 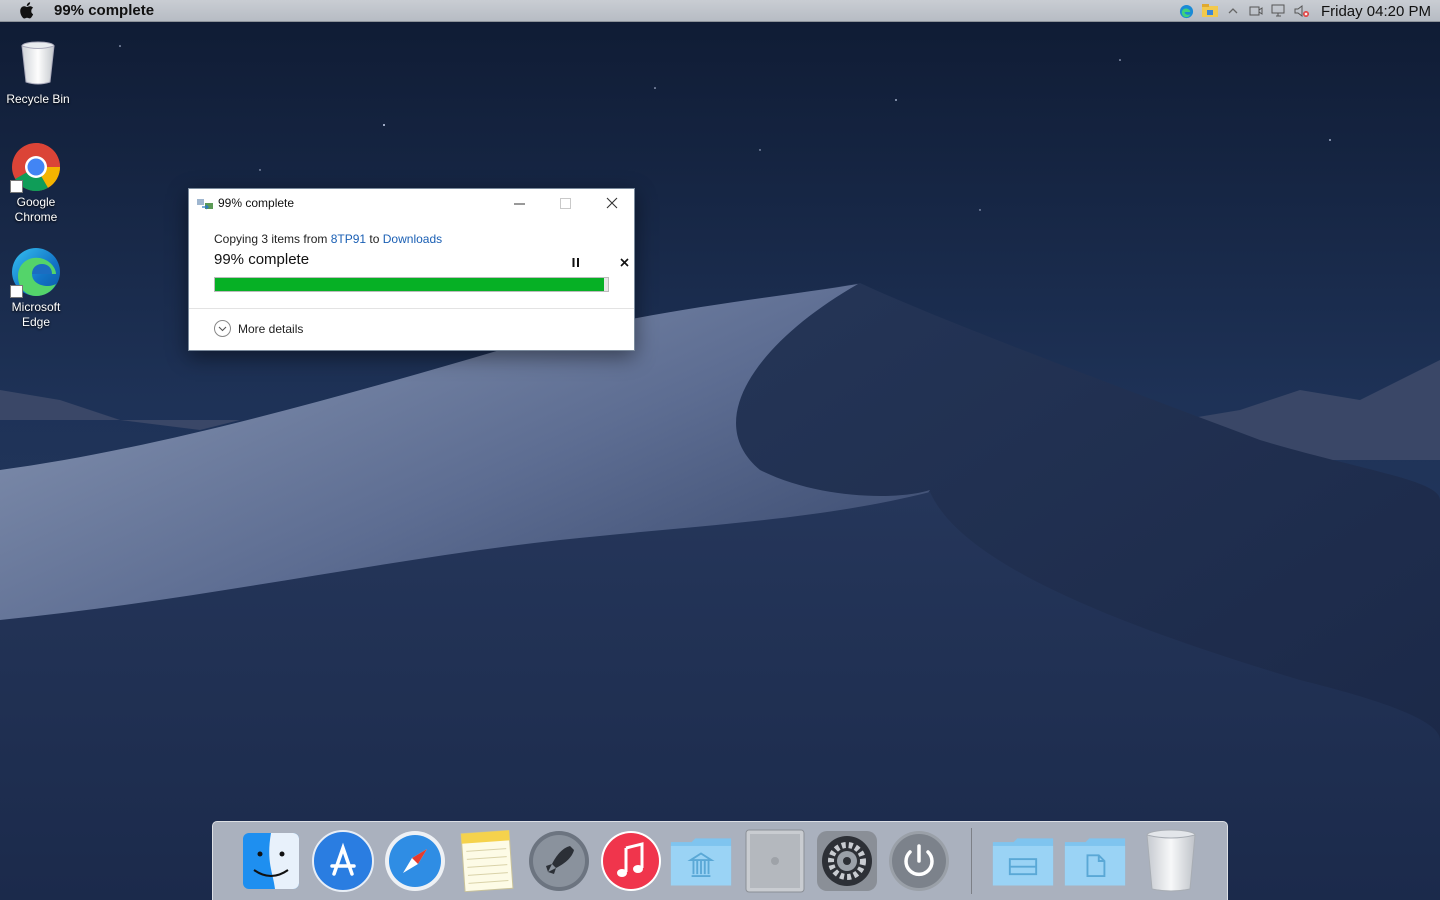 What do you see at coordinates (1376, 11) in the screenshot?
I see `clock: Friday 04:20 PM` at bounding box center [1376, 11].